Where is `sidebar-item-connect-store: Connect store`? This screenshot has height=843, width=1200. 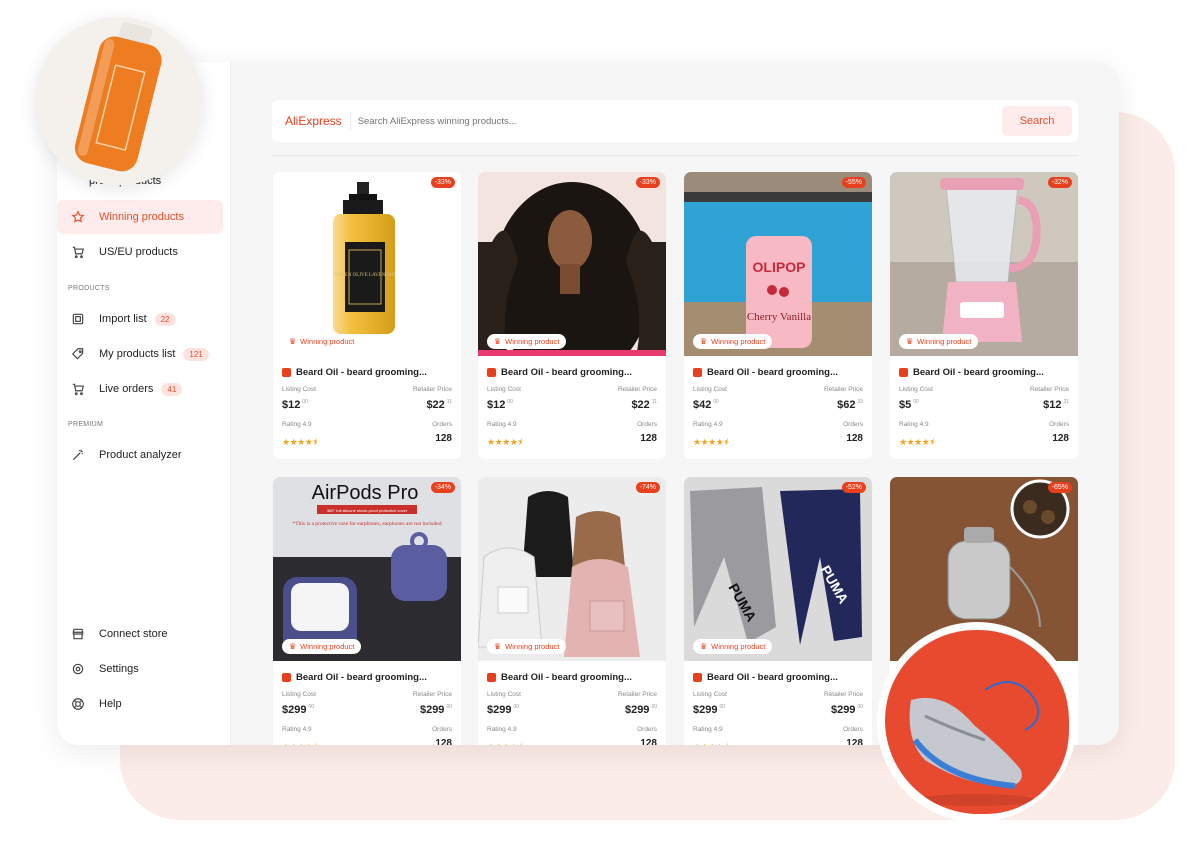 sidebar-item-connect-store: Connect store is located at coordinates (140, 634).